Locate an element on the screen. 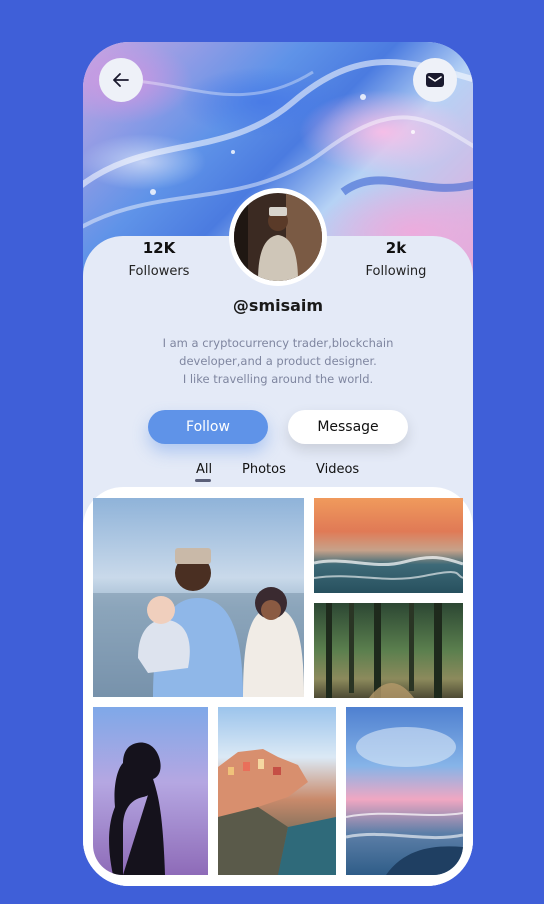 The image size is (544, 904). arrow-left-icon is located at coordinates (121, 80).